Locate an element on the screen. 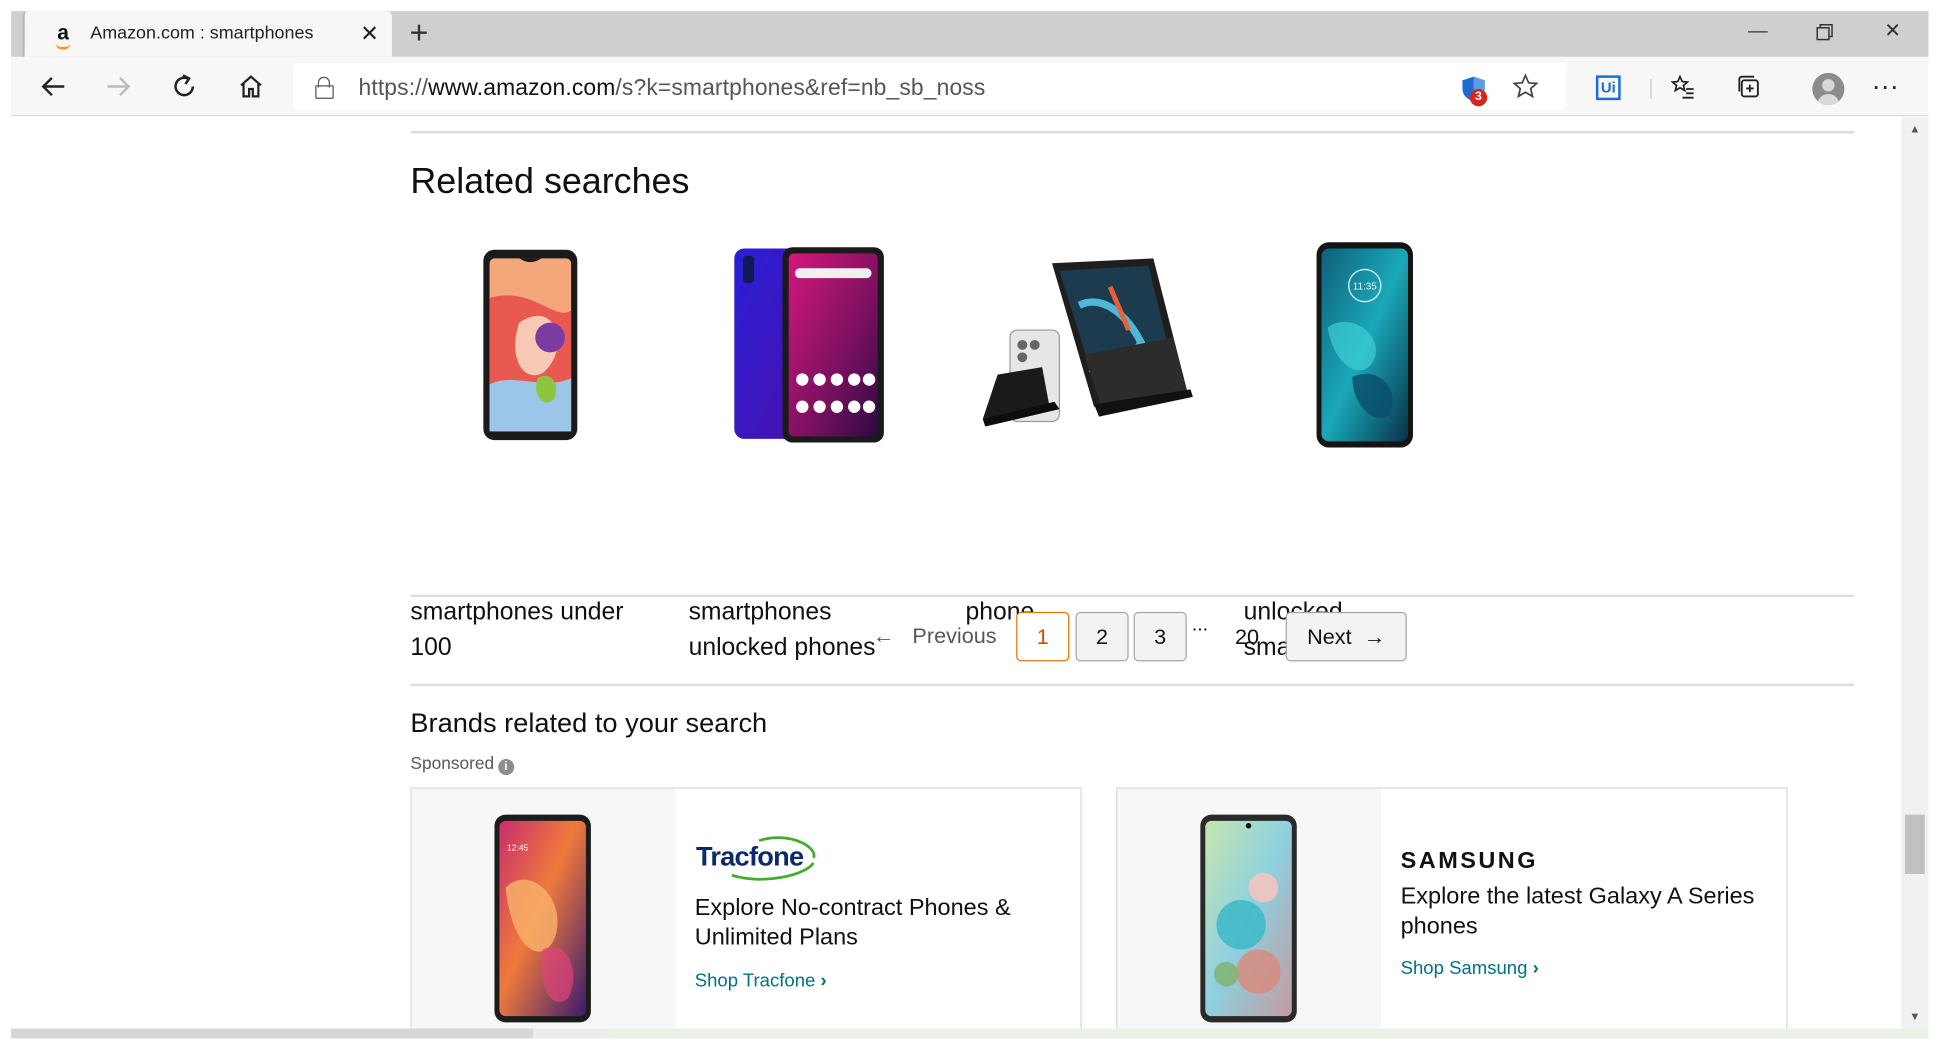 Image resolution: width=1942 pixels, height=1048 pixels. forward-button is located at coordinates (118, 86).